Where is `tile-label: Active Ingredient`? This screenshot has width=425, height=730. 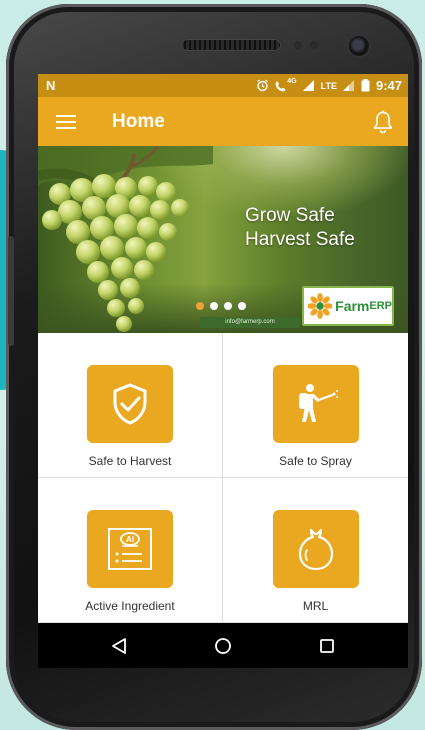
tile-label: Active Ingredient is located at coordinates (130, 606).